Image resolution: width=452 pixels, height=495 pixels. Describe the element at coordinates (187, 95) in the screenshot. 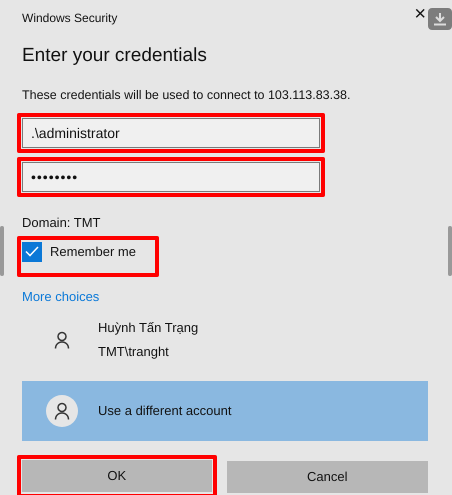

I see `description-text: These credentials will be used to connect to 103.113.83.38.` at that location.